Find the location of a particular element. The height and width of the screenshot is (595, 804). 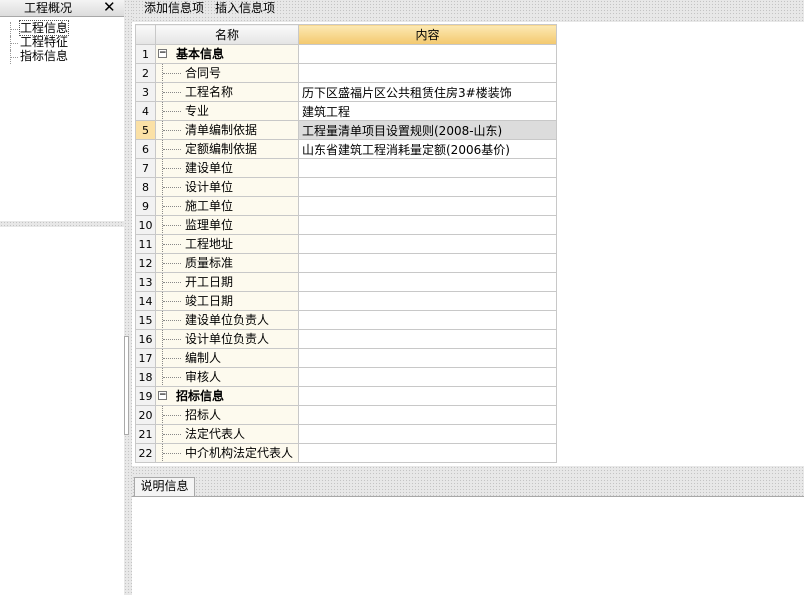

table-row: 20 招标人 is located at coordinates (346, 415).